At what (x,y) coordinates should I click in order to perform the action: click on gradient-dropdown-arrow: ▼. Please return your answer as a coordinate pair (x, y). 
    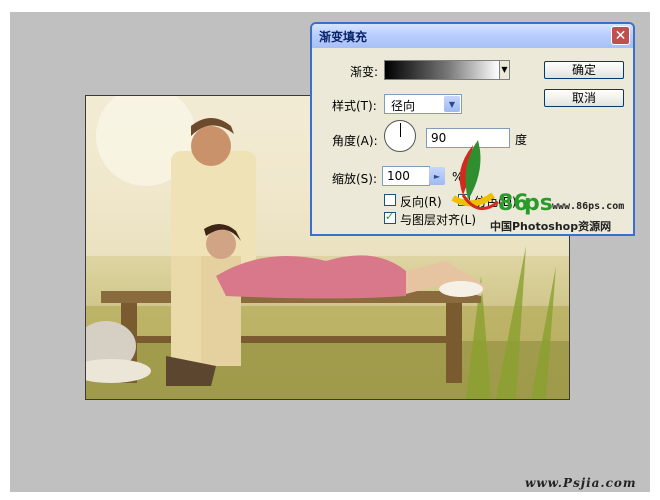
    Looking at the image, I should click on (505, 70).